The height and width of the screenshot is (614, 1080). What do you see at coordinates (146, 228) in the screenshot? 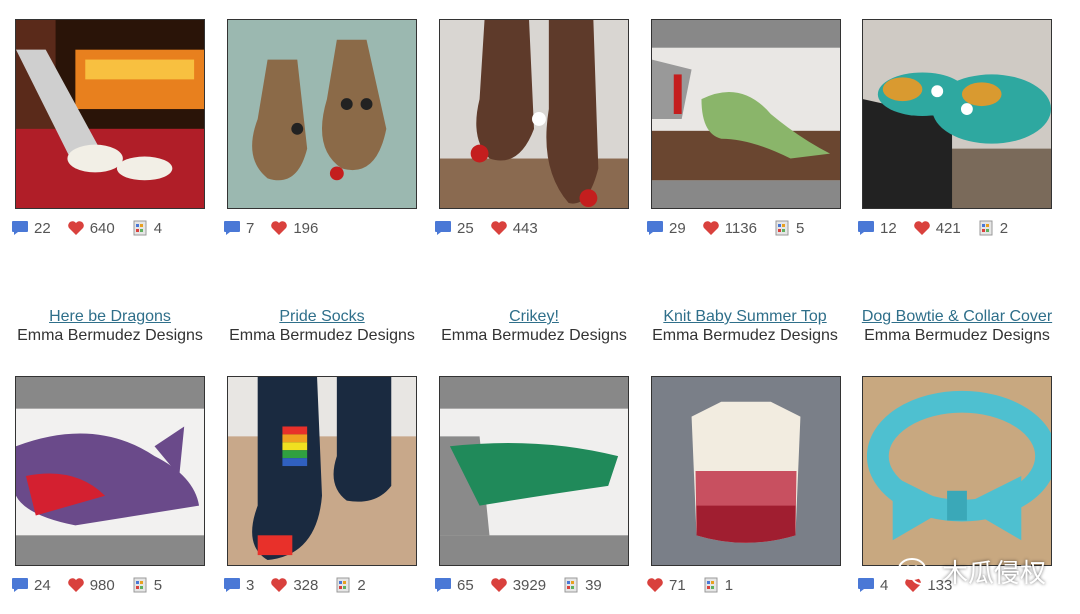
I see `projects-stat: 4` at bounding box center [146, 228].